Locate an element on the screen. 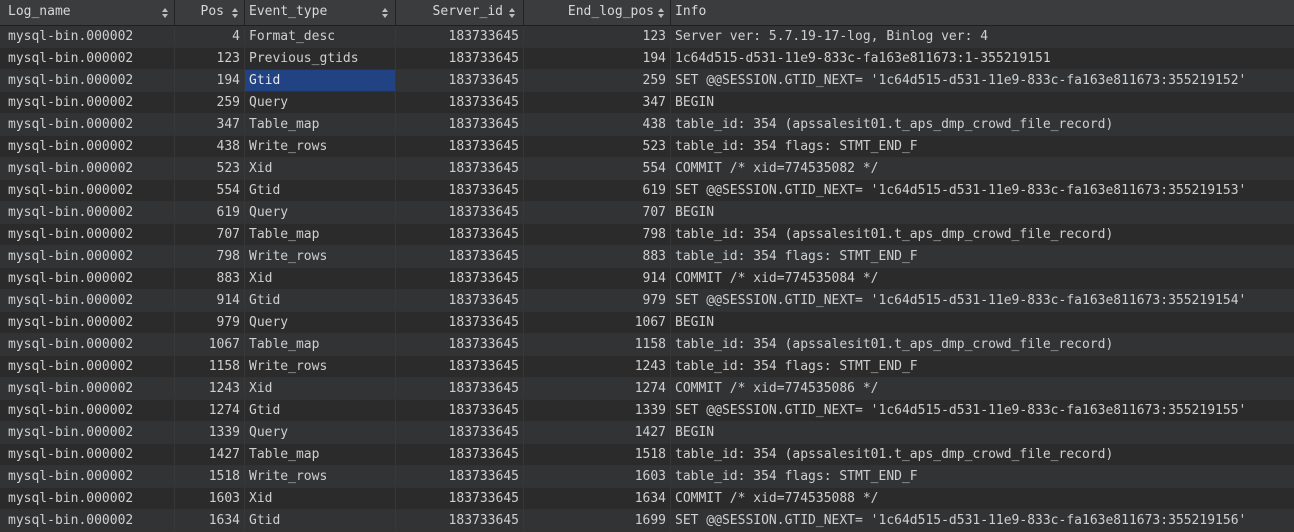 This screenshot has height=532, width=1294. cell-event-type: Previous_gtids is located at coordinates (320, 58).